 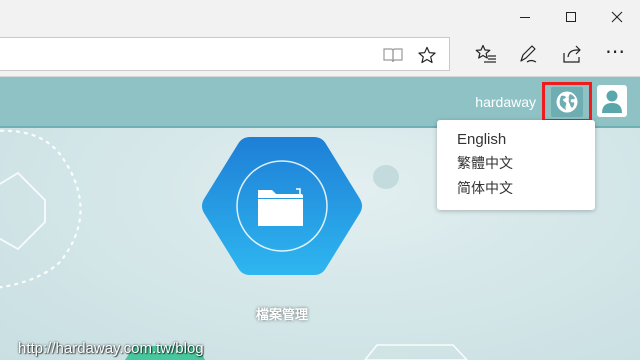 I want to click on share-button, so click(x=572, y=54).